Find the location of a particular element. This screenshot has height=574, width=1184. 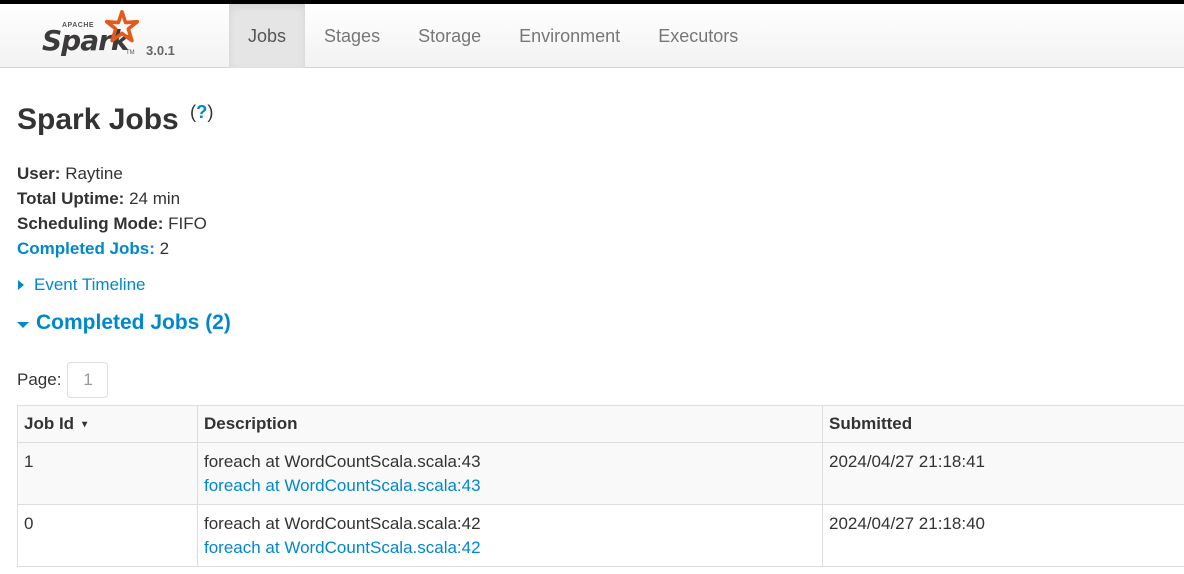

header-submitted: Submitted is located at coordinates (1003, 424).